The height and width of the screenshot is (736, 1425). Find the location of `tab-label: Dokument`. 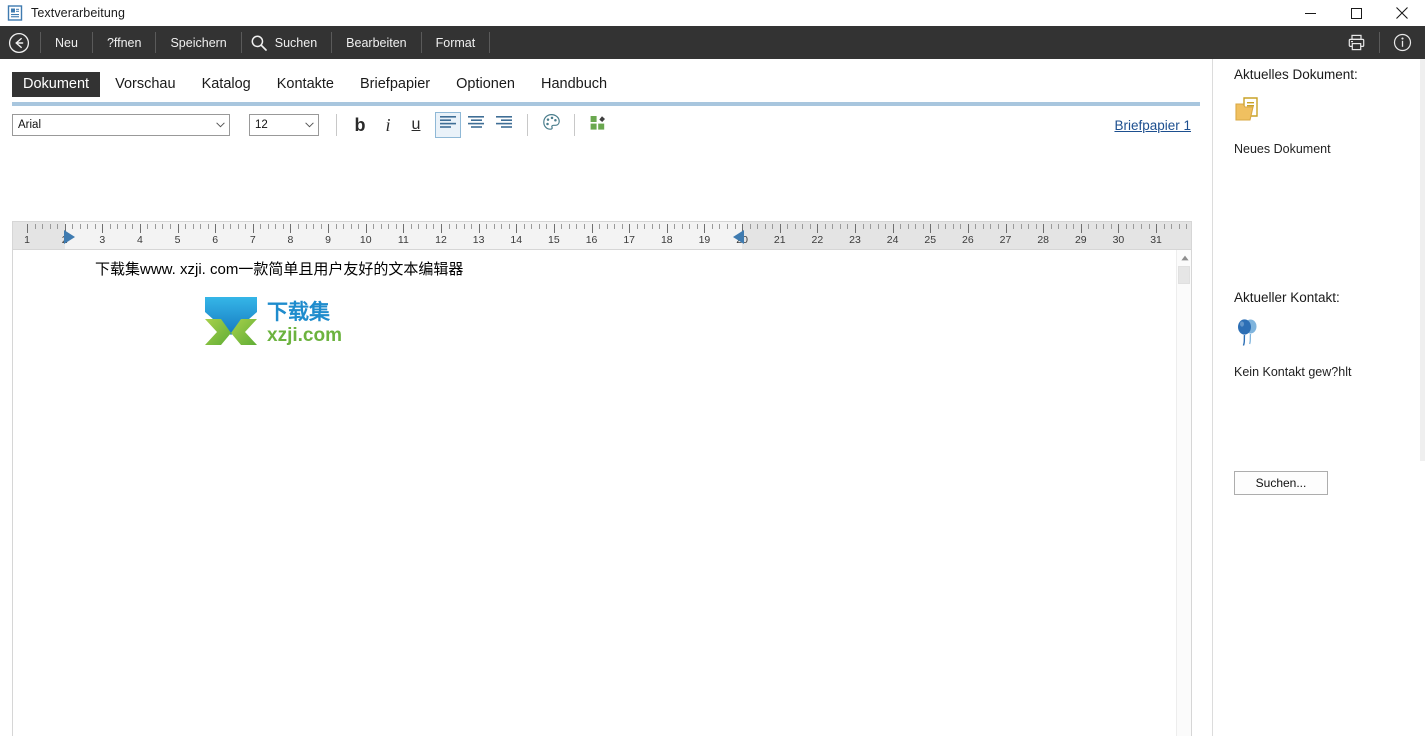

tab-label: Dokument is located at coordinates (56, 84).